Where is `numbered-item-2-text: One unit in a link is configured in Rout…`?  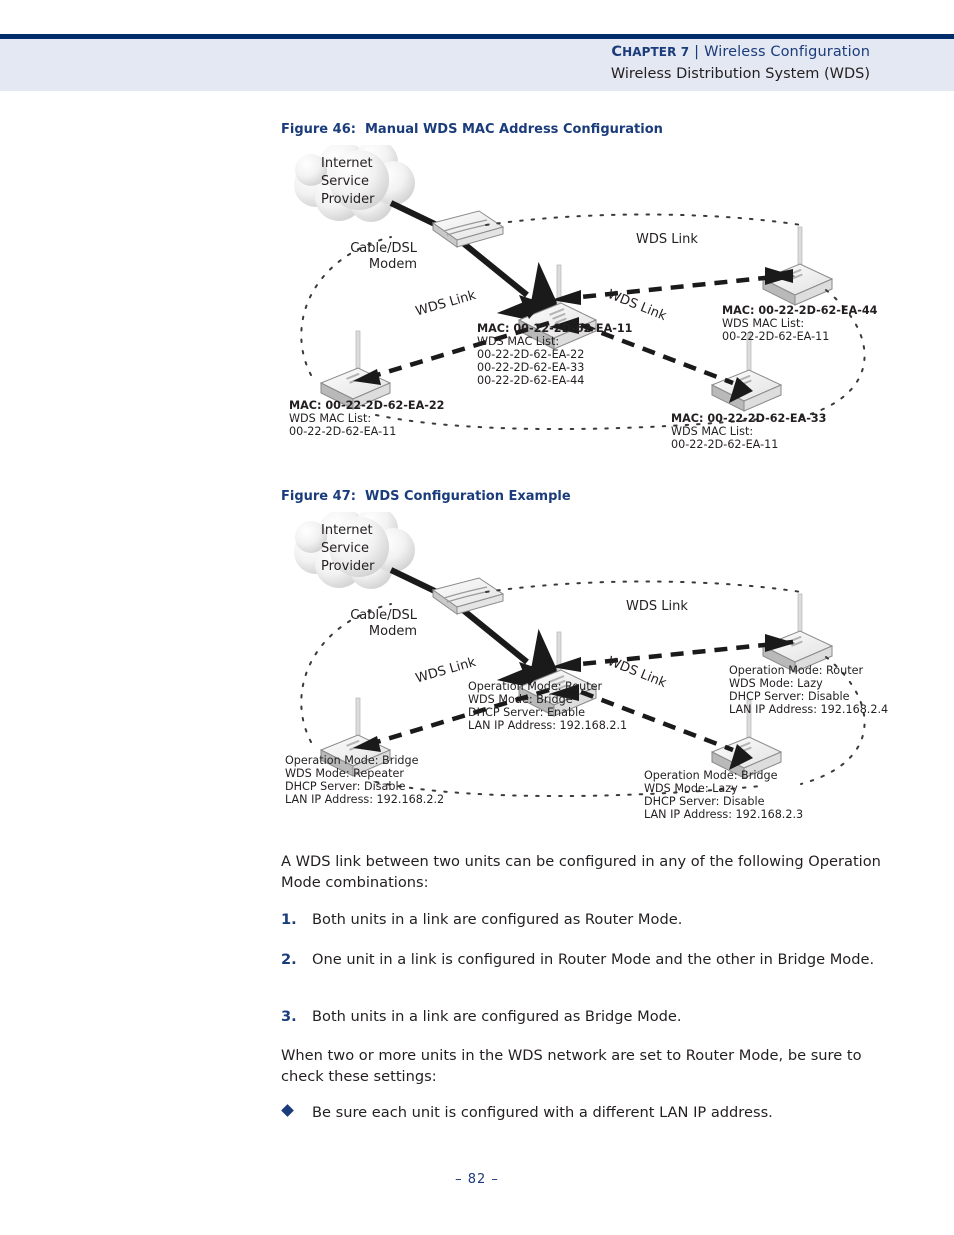 numbered-item-2-text: One unit in a link is configured in Rout… is located at coordinates (593, 959).